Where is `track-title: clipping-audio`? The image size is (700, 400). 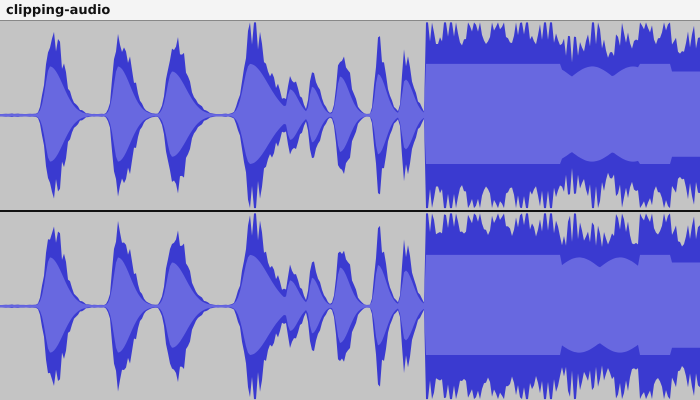 track-title: clipping-audio is located at coordinates (58, 10).